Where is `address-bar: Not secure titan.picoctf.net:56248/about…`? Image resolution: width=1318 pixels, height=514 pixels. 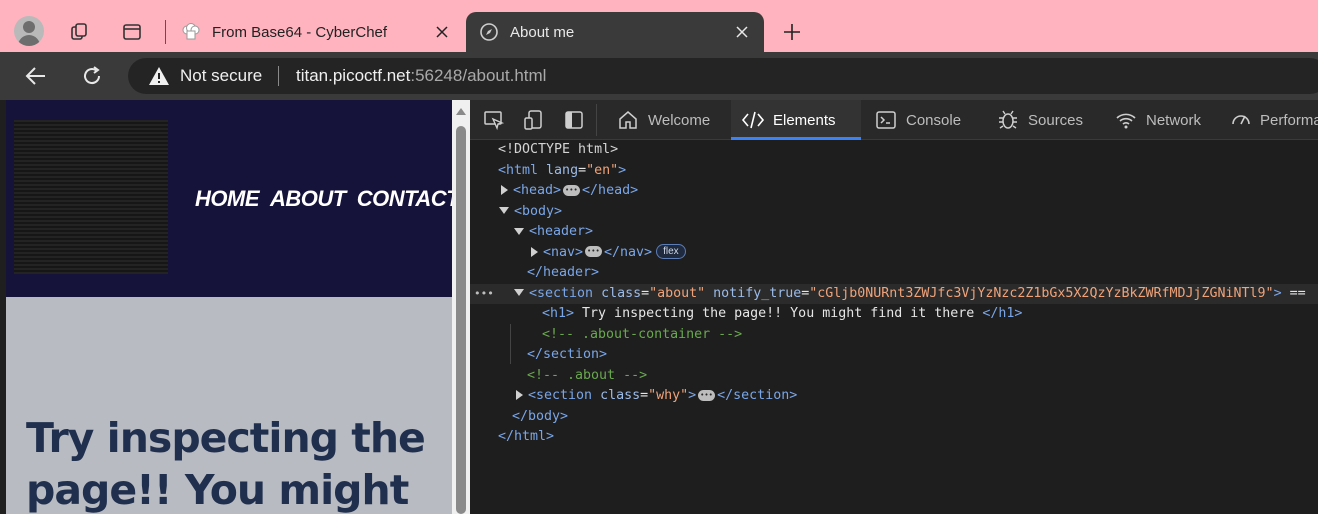
address-bar: Not secure titan.picoctf.net:56248/about… is located at coordinates (723, 76).